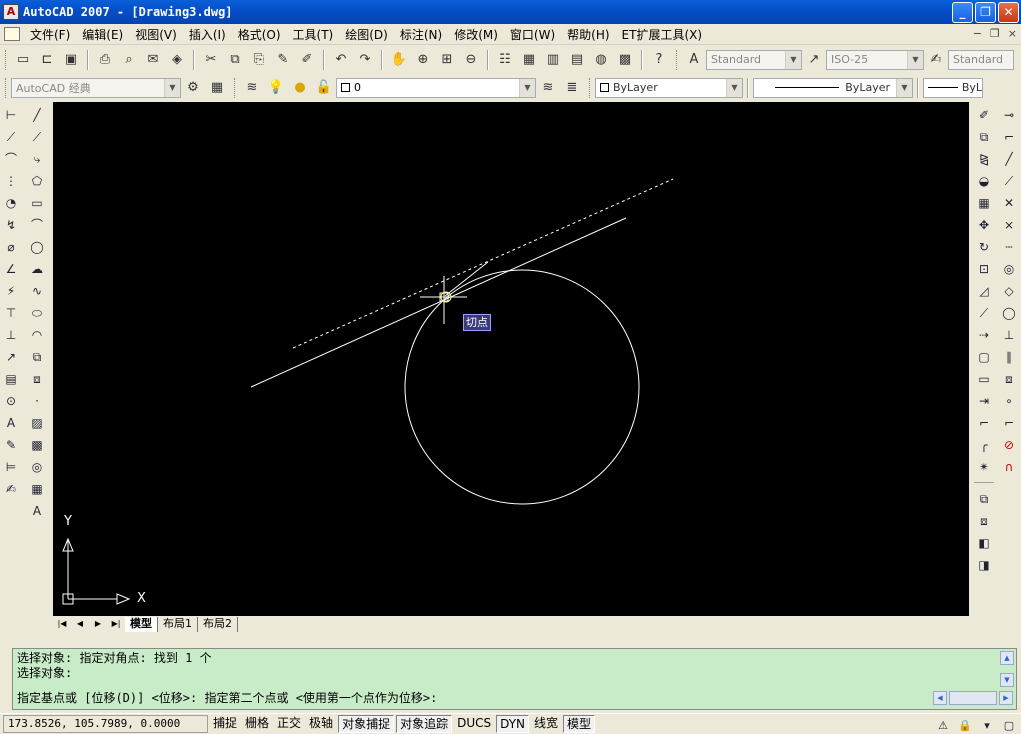 This screenshot has height=734, width=1021. I want to click on scroll-left-icon: ◀, so click(940, 698).